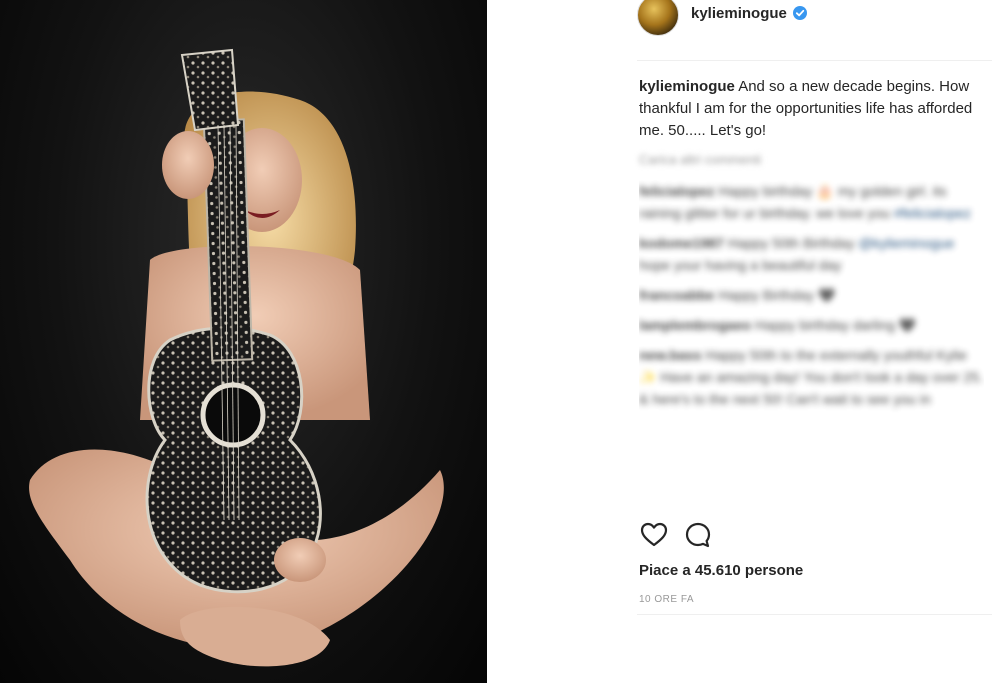  I want to click on comment-mention: @kylieminogue, so click(906, 243).